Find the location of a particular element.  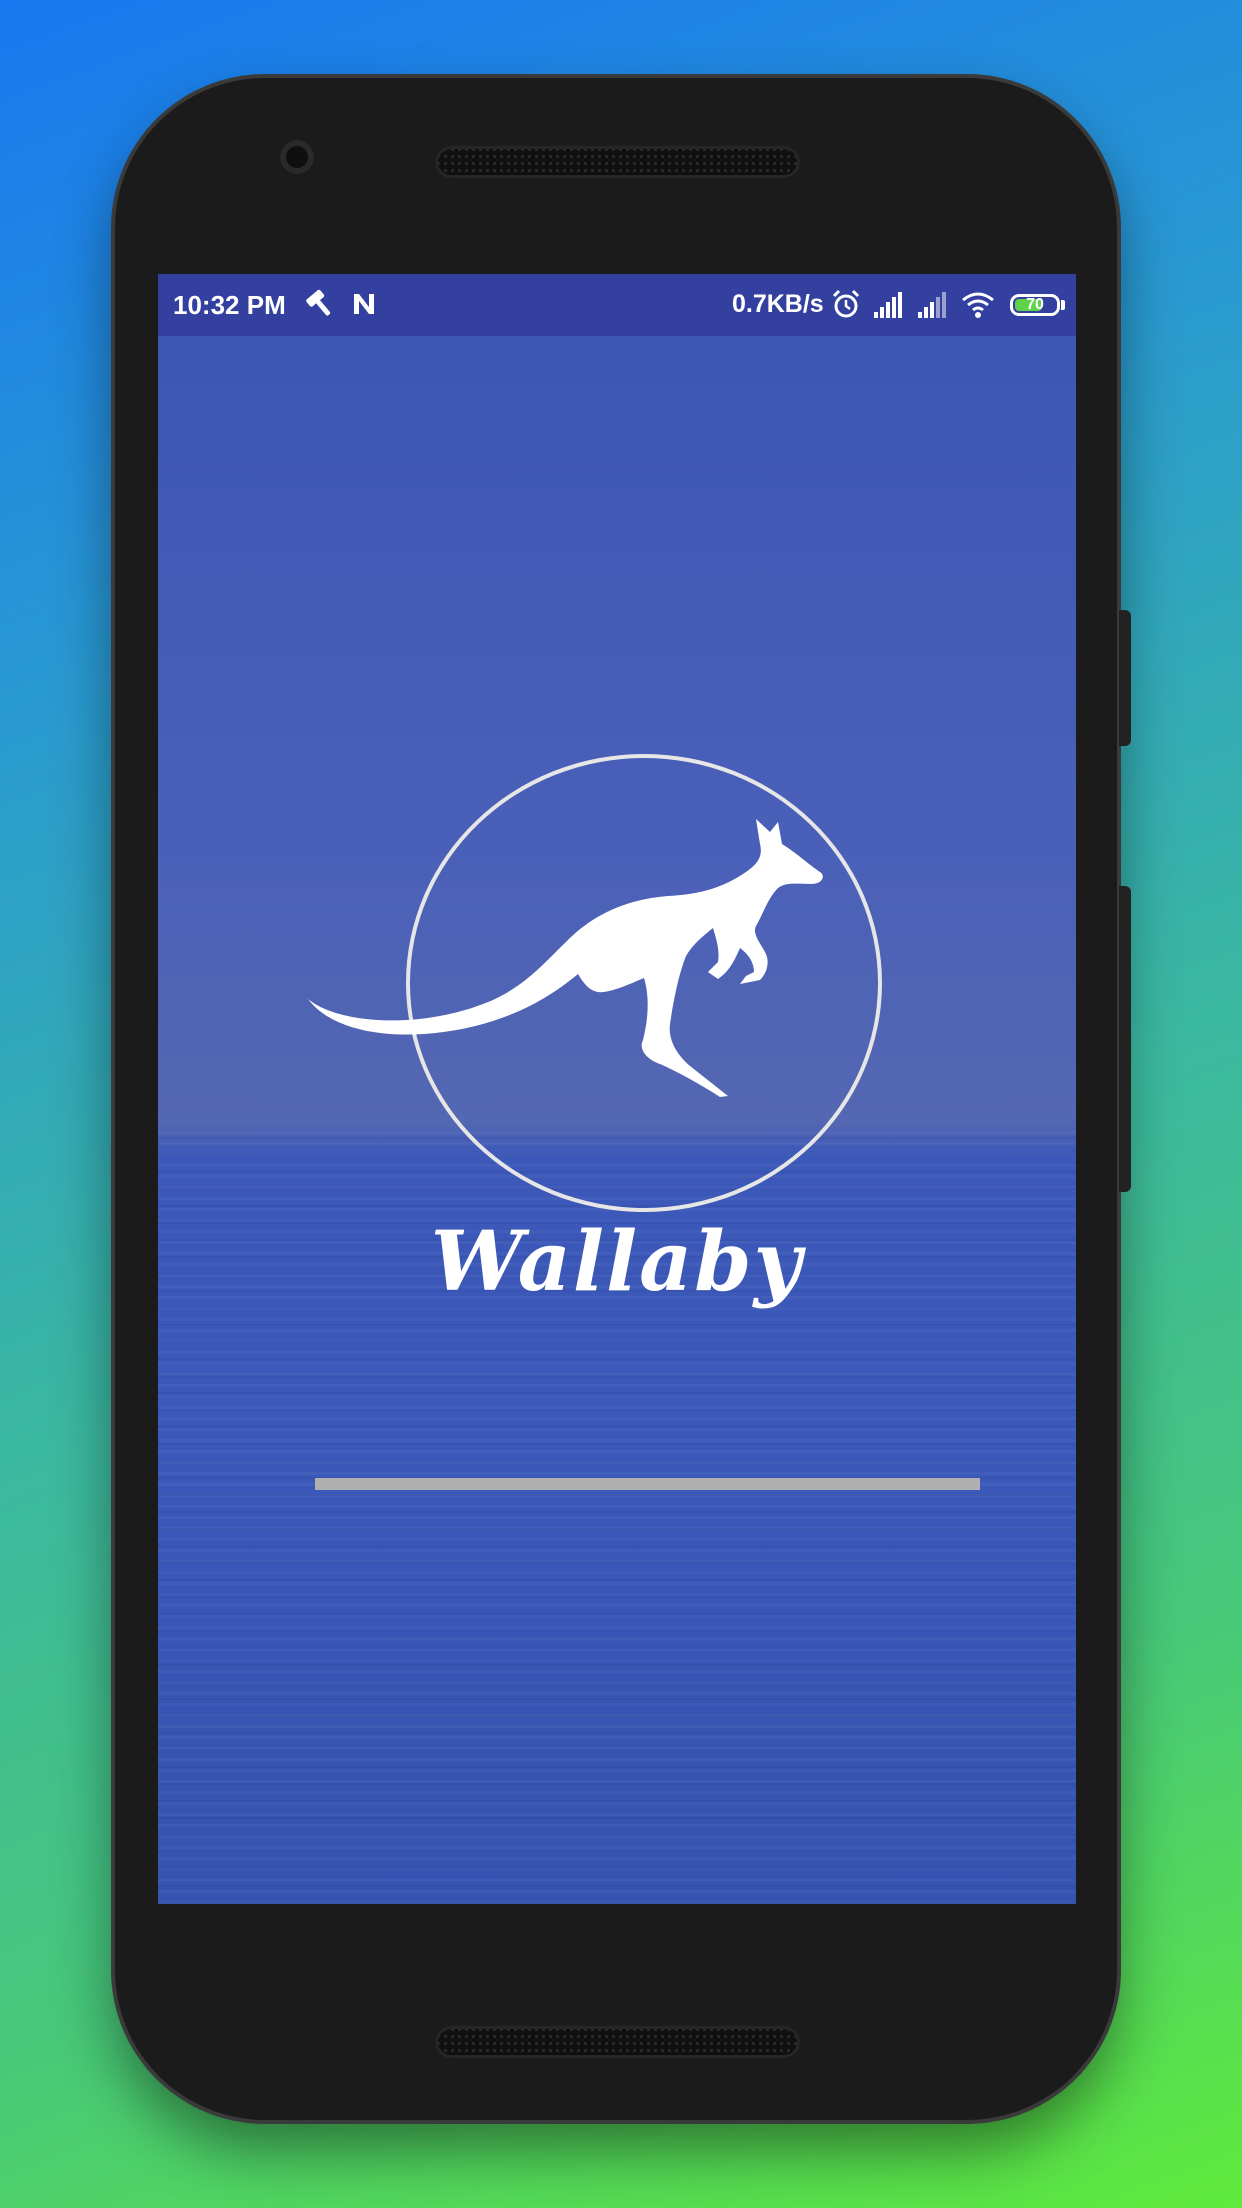

alarm-icon is located at coordinates (846, 303).